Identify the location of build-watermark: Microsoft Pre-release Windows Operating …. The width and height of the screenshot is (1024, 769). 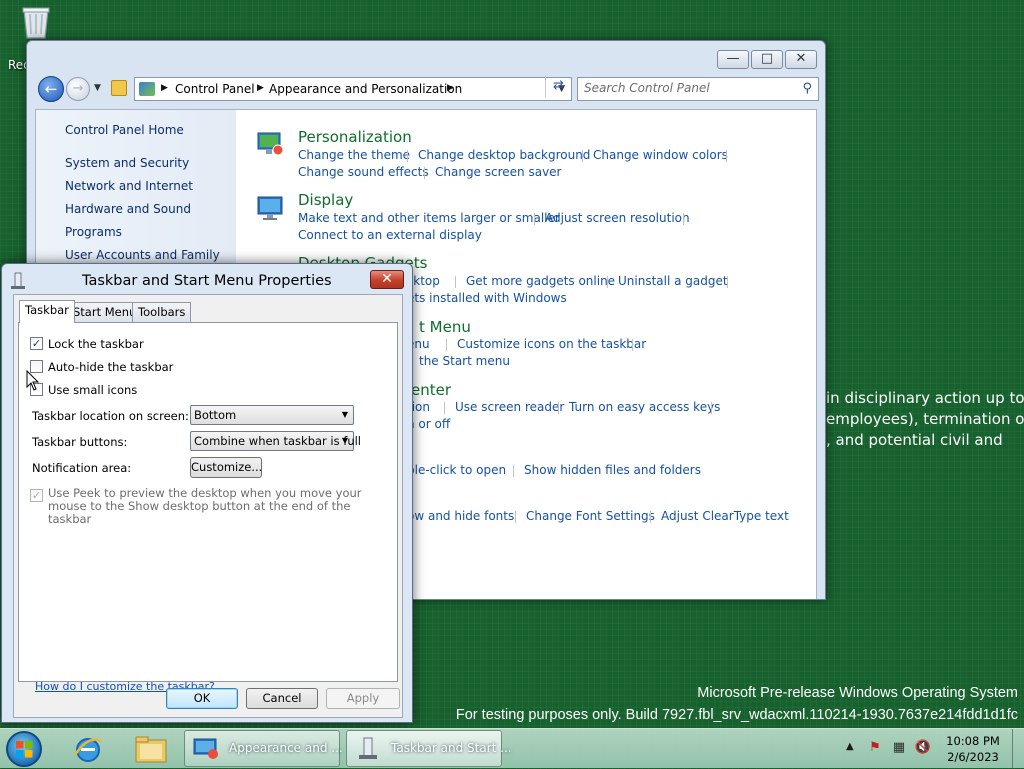
(737, 704).